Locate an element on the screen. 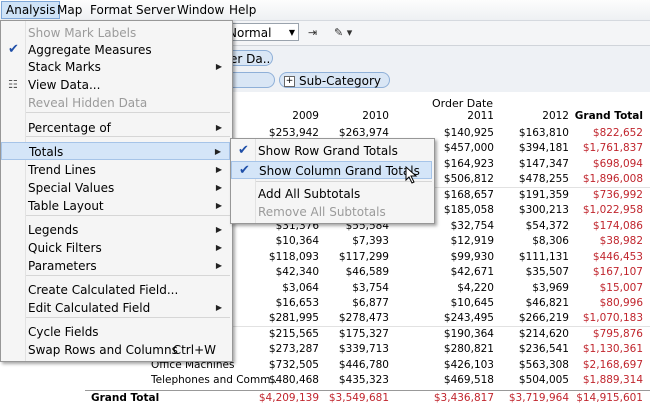 Image resolution: width=650 pixels, height=406 pixels. table-cell: $38,982 is located at coordinates (621, 241).